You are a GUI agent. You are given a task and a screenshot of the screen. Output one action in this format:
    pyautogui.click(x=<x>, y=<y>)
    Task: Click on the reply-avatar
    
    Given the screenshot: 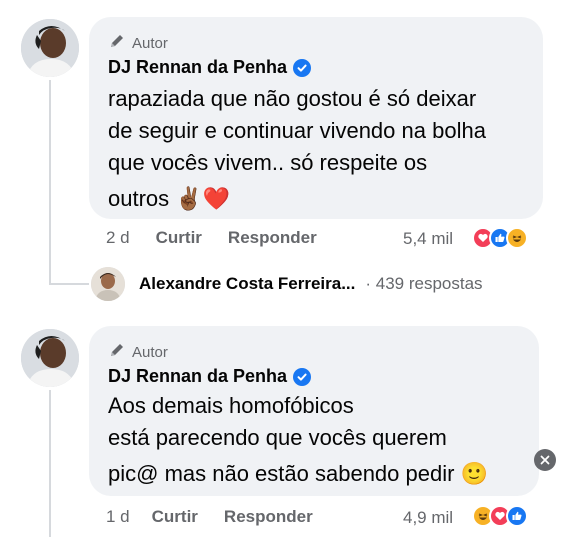 What is the action you would take?
    pyautogui.click(x=108, y=284)
    